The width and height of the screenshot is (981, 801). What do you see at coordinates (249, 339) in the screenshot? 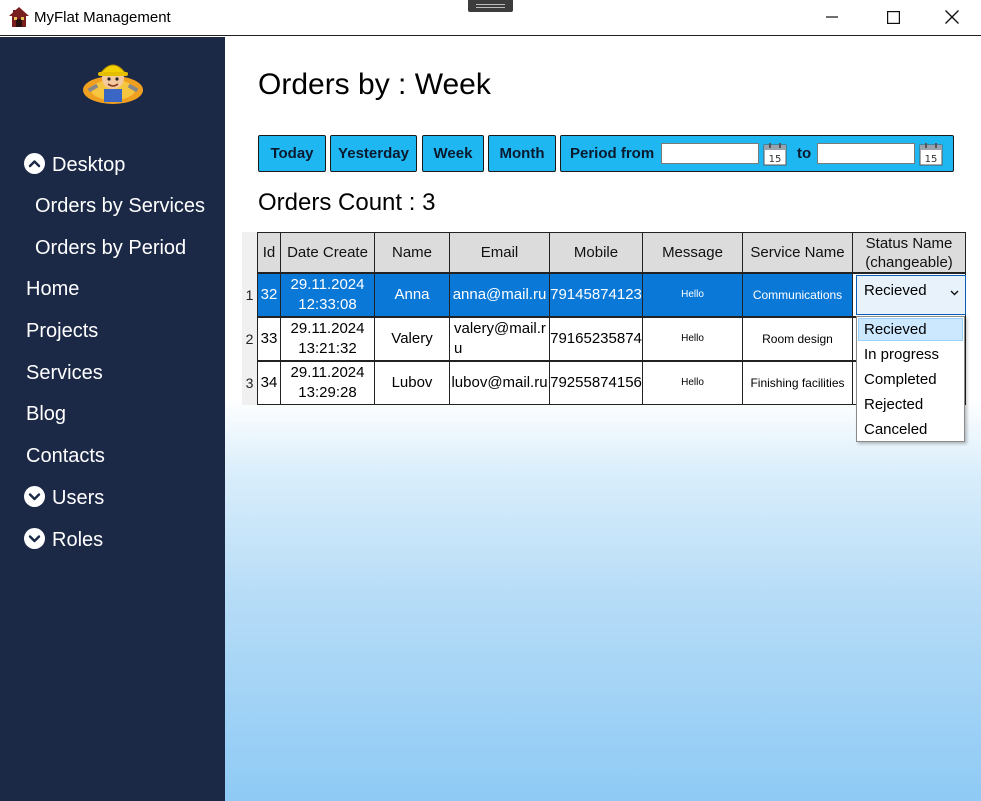
I see `row-number: 2` at bounding box center [249, 339].